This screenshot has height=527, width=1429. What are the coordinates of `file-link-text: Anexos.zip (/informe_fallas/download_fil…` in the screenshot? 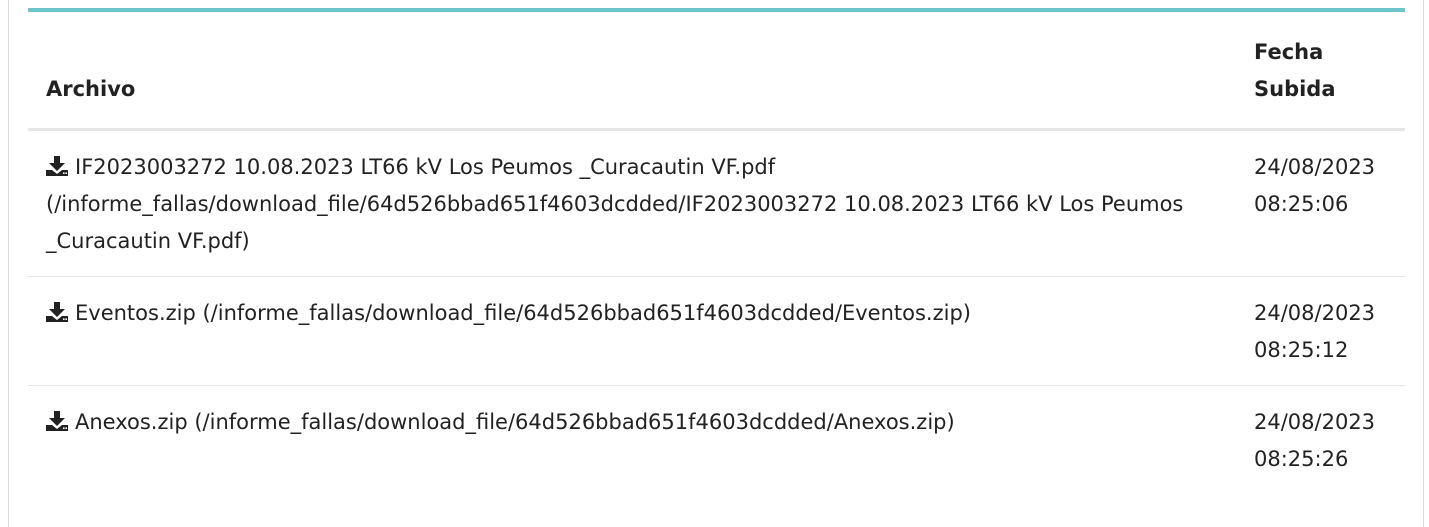 It's located at (515, 422).